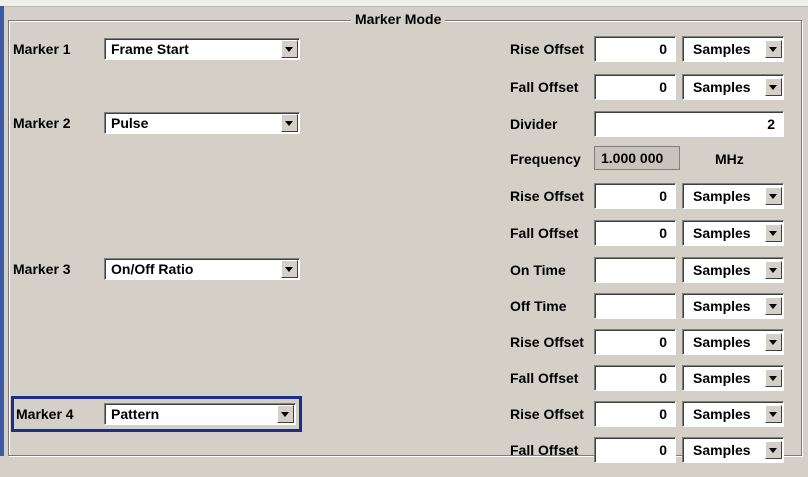  What do you see at coordinates (534, 124) in the screenshot?
I see `m2-divider-label: Divider` at bounding box center [534, 124].